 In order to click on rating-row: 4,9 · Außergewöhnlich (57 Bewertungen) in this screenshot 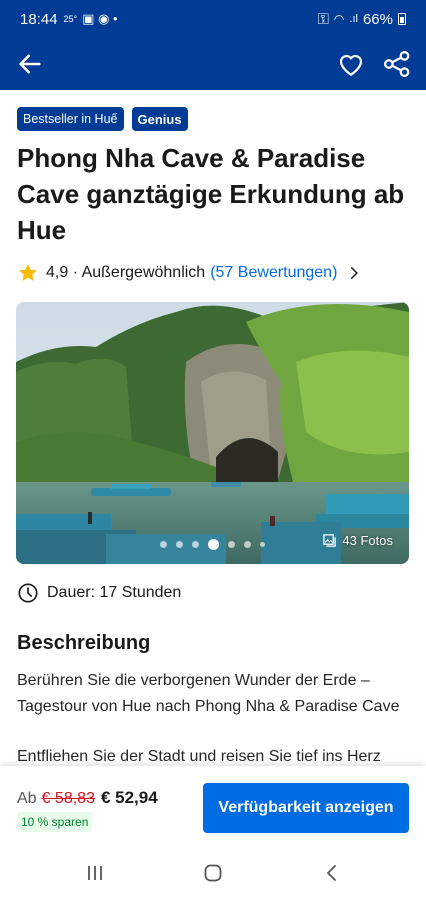, I will do `click(189, 273)`.